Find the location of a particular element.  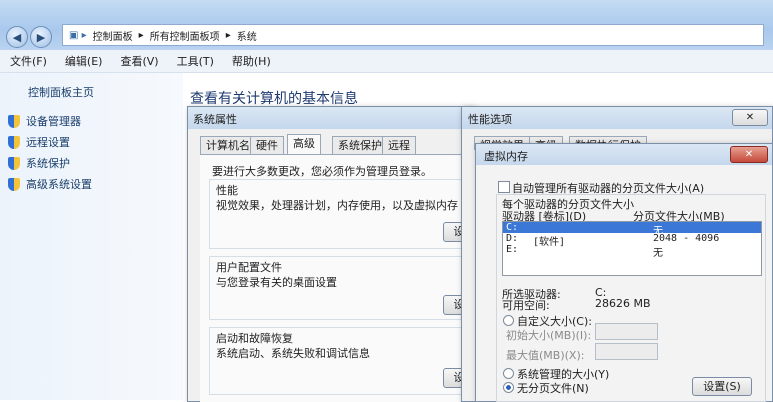

menu-view: 查看(V) is located at coordinates (139, 61).